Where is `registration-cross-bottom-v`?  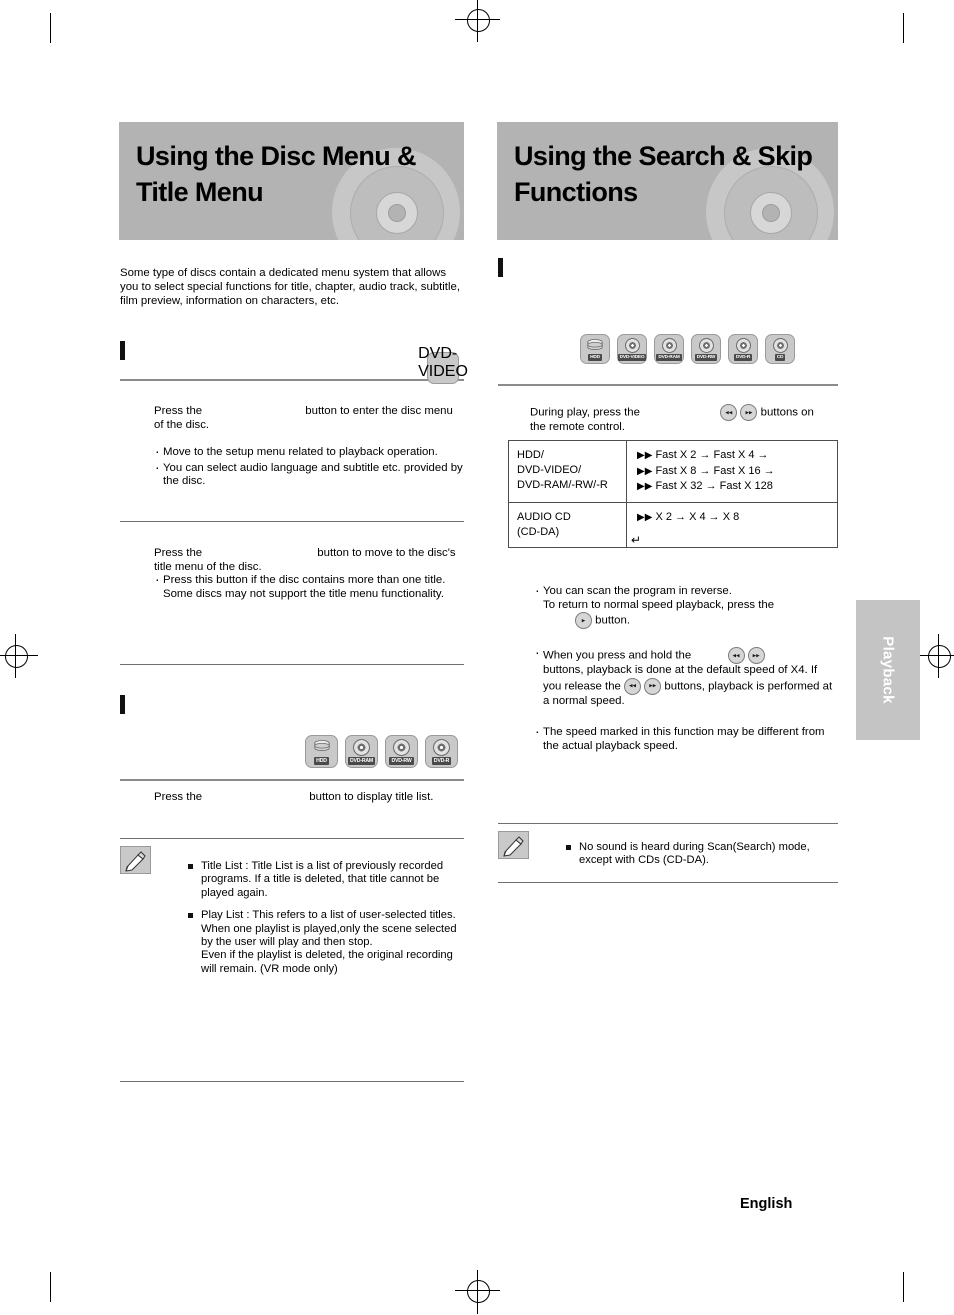
registration-cross-bottom-v is located at coordinates (477, 1292).